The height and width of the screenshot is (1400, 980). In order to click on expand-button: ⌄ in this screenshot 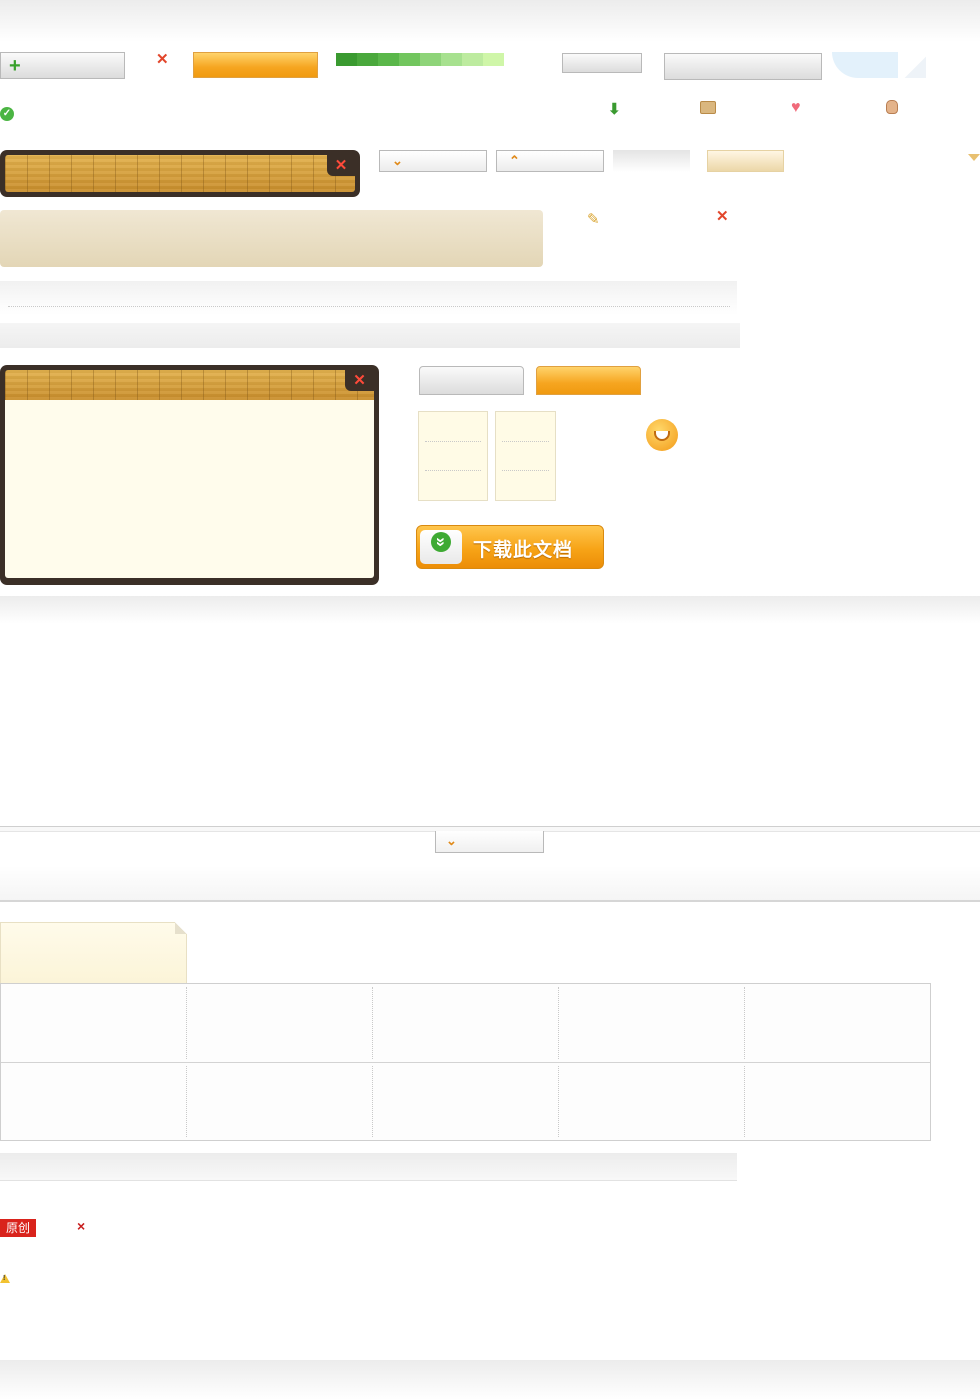, I will do `click(433, 161)`.